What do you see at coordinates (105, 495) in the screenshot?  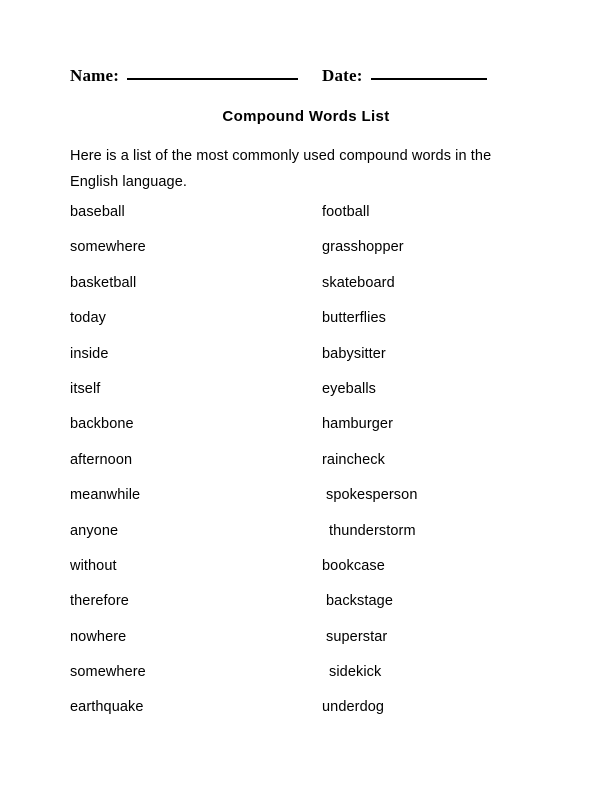 I see `word-item: meanwhile` at bounding box center [105, 495].